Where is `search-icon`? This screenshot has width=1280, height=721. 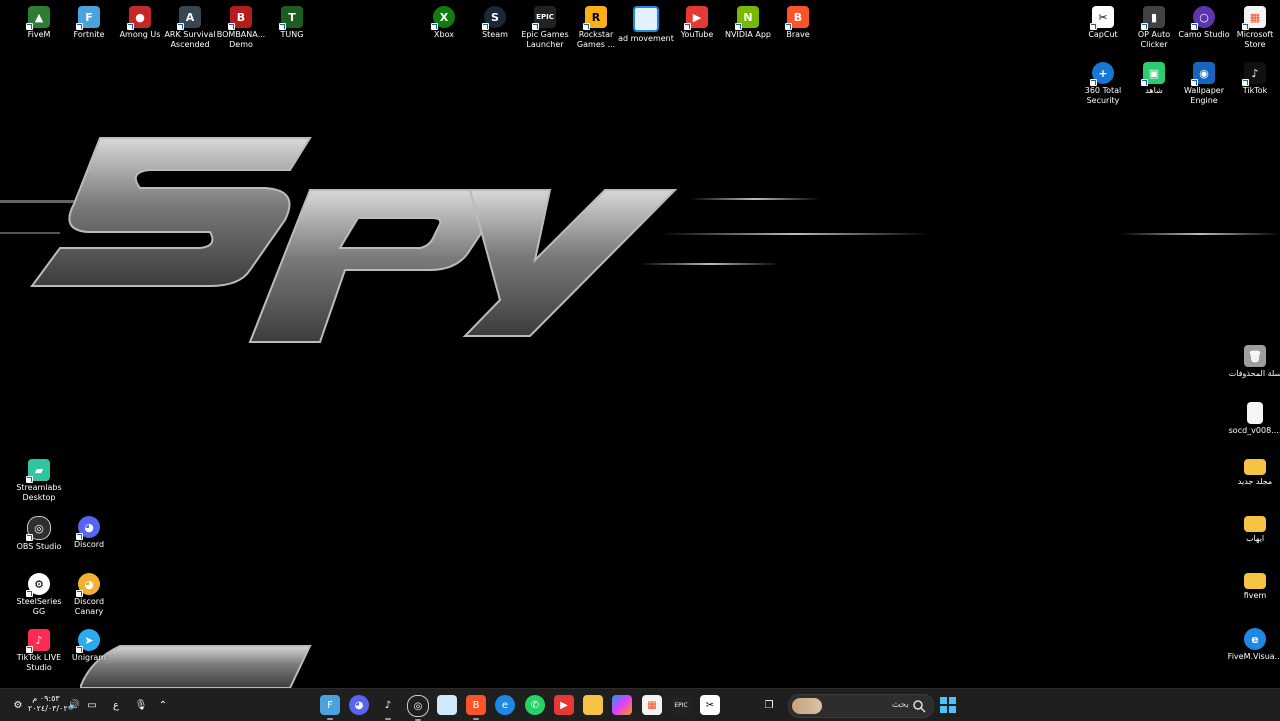
search-icon is located at coordinates (919, 706).